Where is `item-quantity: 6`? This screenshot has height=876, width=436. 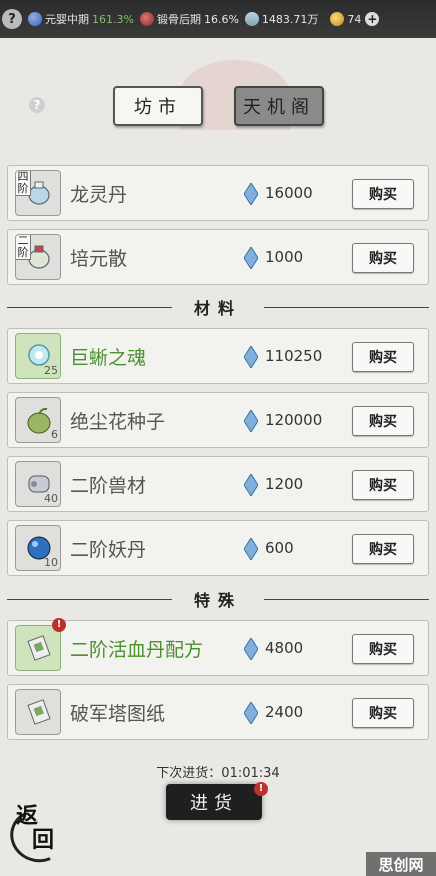
item-quantity: 6 is located at coordinates (54, 434).